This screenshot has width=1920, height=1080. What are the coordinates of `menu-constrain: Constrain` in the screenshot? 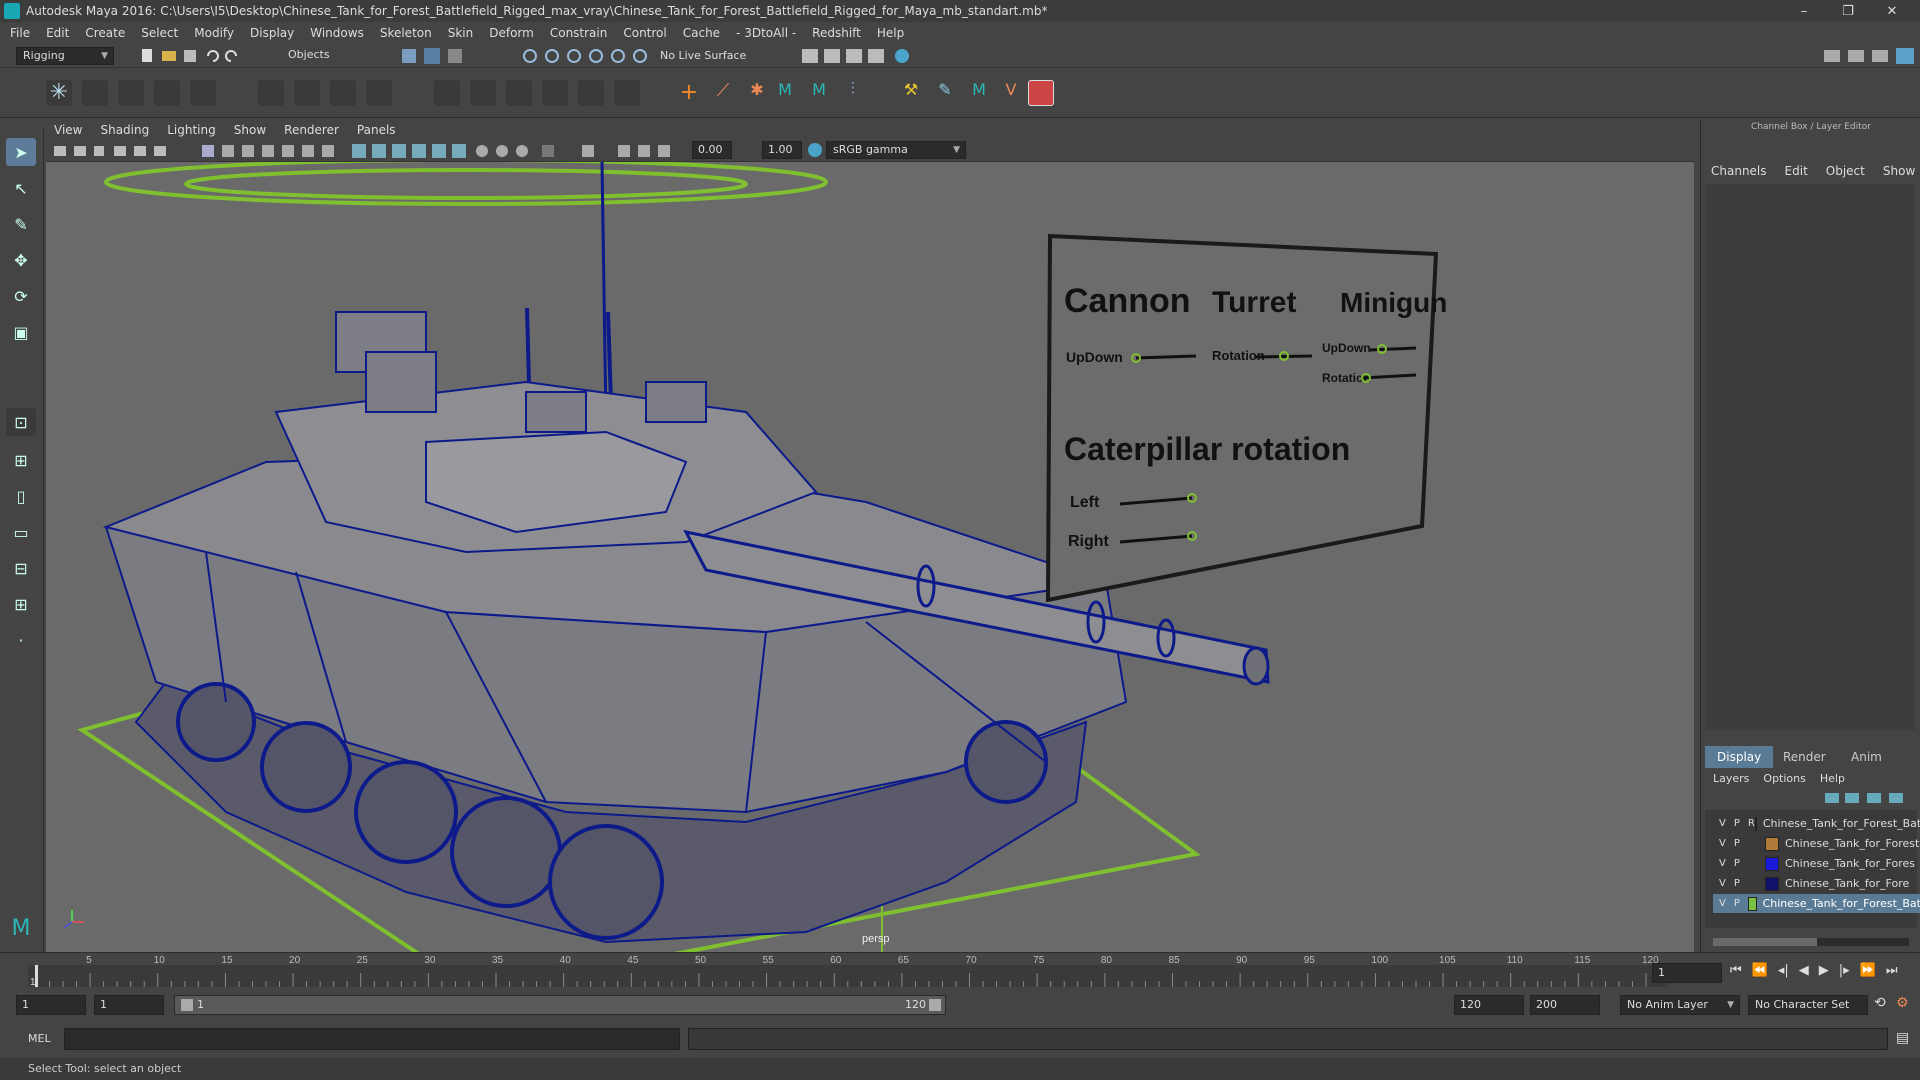 It's located at (579, 33).